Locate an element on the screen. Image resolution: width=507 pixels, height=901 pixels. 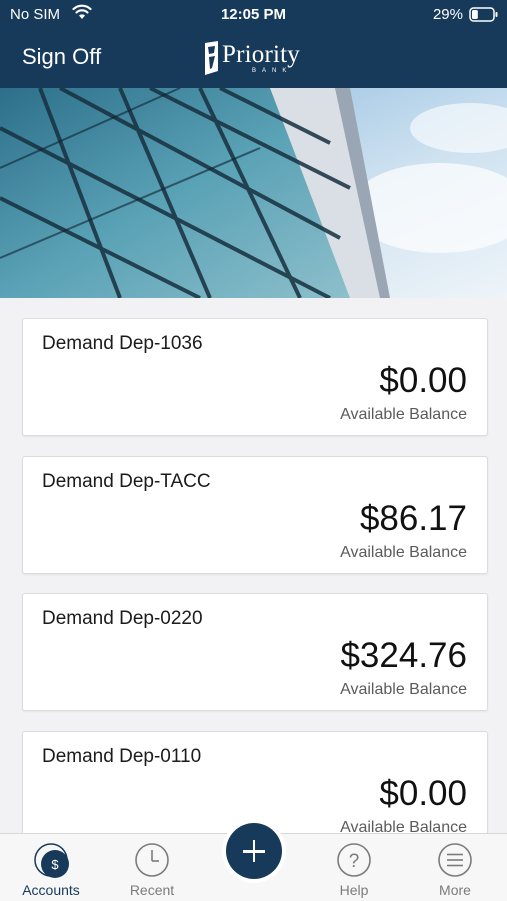
sign-off-button: Sign Off is located at coordinates (61, 57).